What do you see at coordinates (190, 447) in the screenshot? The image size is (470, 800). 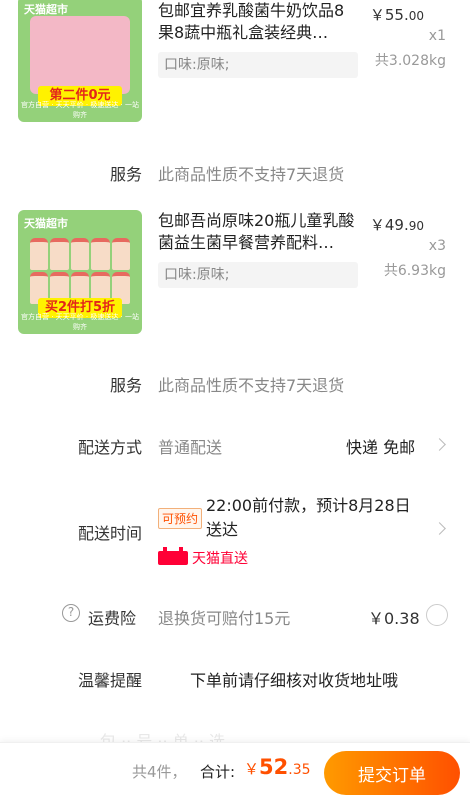 I see `delivery-method-value: 普通配送` at bounding box center [190, 447].